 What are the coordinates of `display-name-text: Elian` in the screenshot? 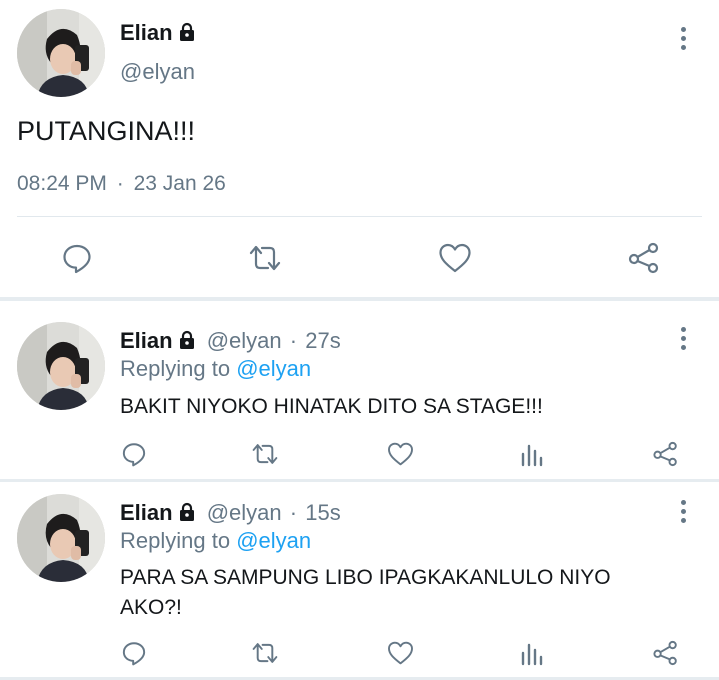 It's located at (146, 32).